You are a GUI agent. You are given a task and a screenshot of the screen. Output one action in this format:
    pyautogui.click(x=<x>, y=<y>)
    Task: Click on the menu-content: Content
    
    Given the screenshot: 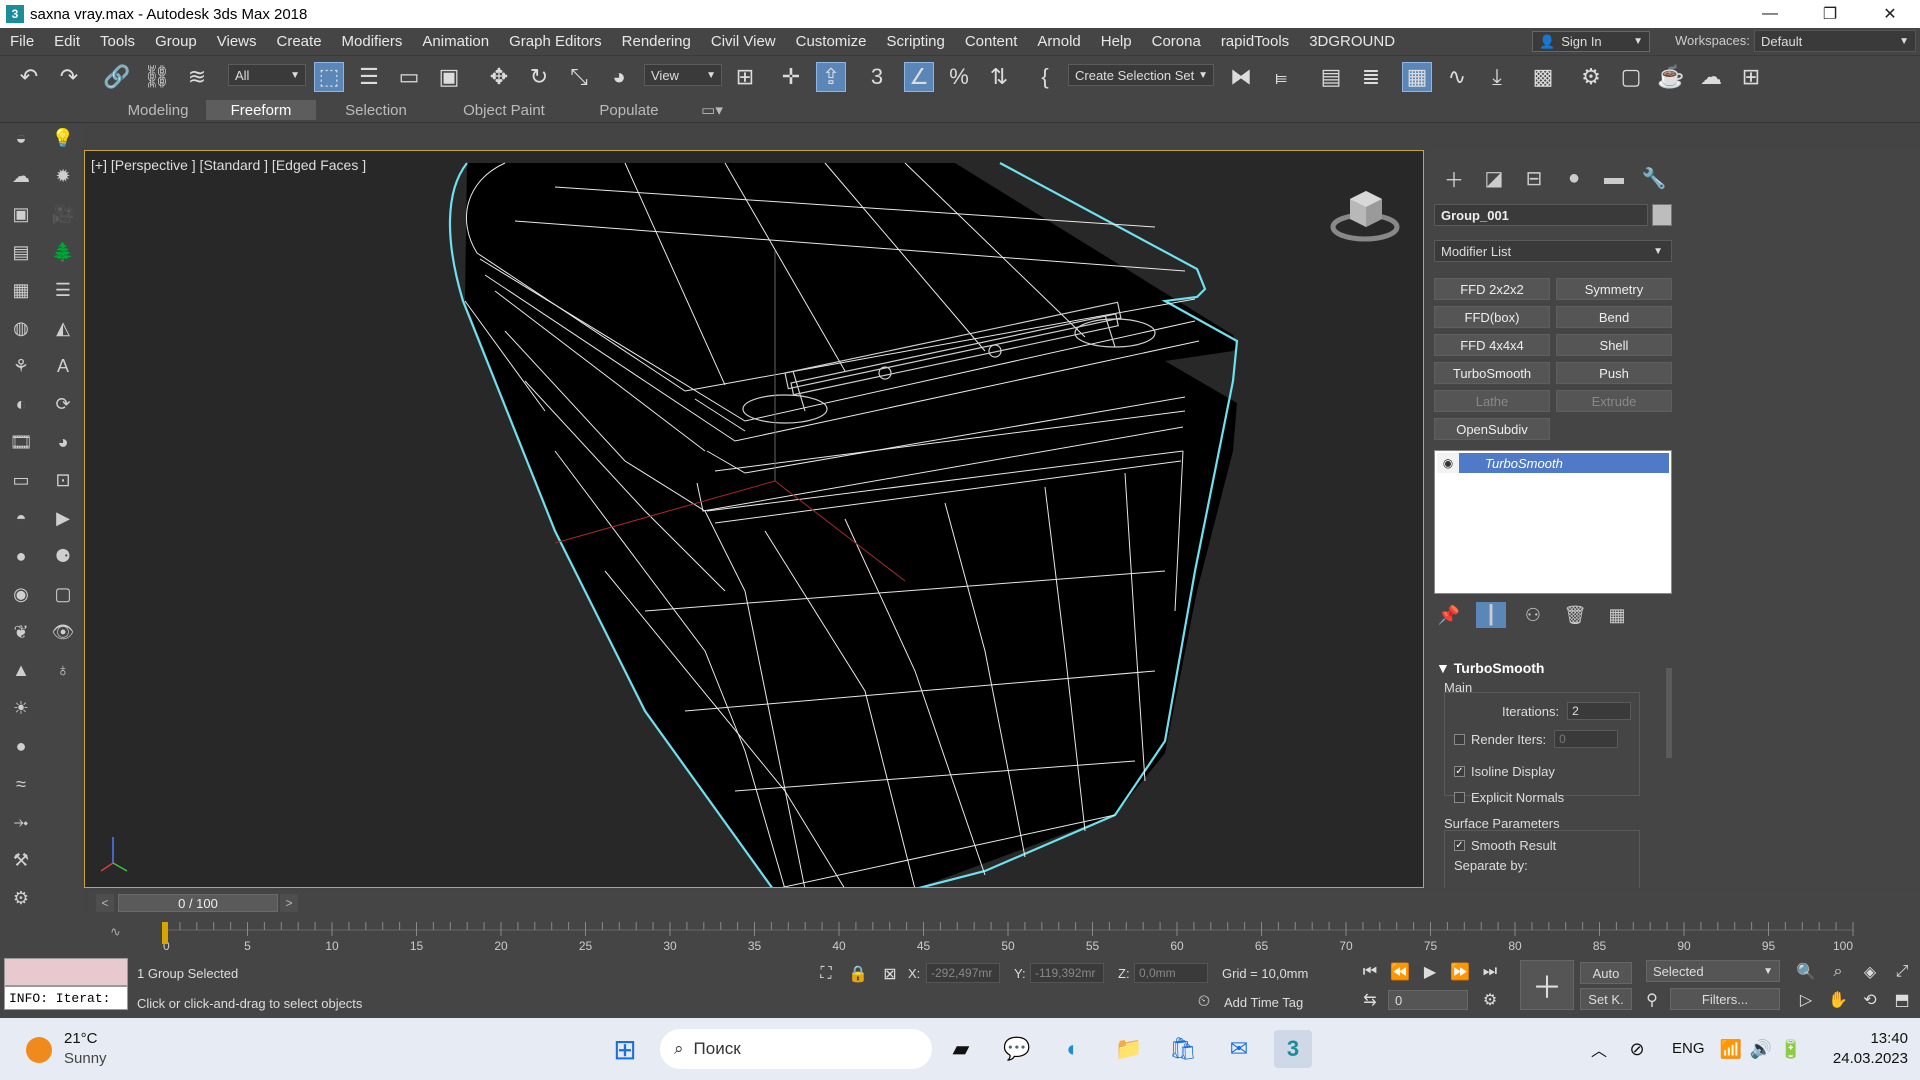 What is the action you would take?
    pyautogui.click(x=991, y=41)
    